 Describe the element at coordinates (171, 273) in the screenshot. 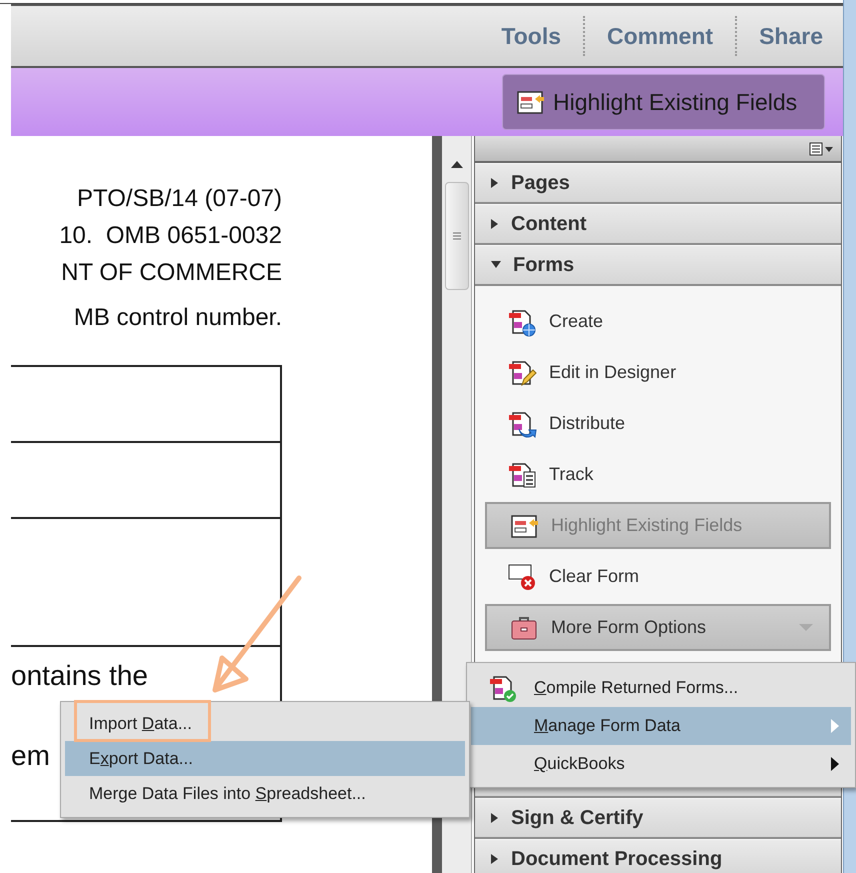

I see `document-text: NT OF COMMERCE` at that location.